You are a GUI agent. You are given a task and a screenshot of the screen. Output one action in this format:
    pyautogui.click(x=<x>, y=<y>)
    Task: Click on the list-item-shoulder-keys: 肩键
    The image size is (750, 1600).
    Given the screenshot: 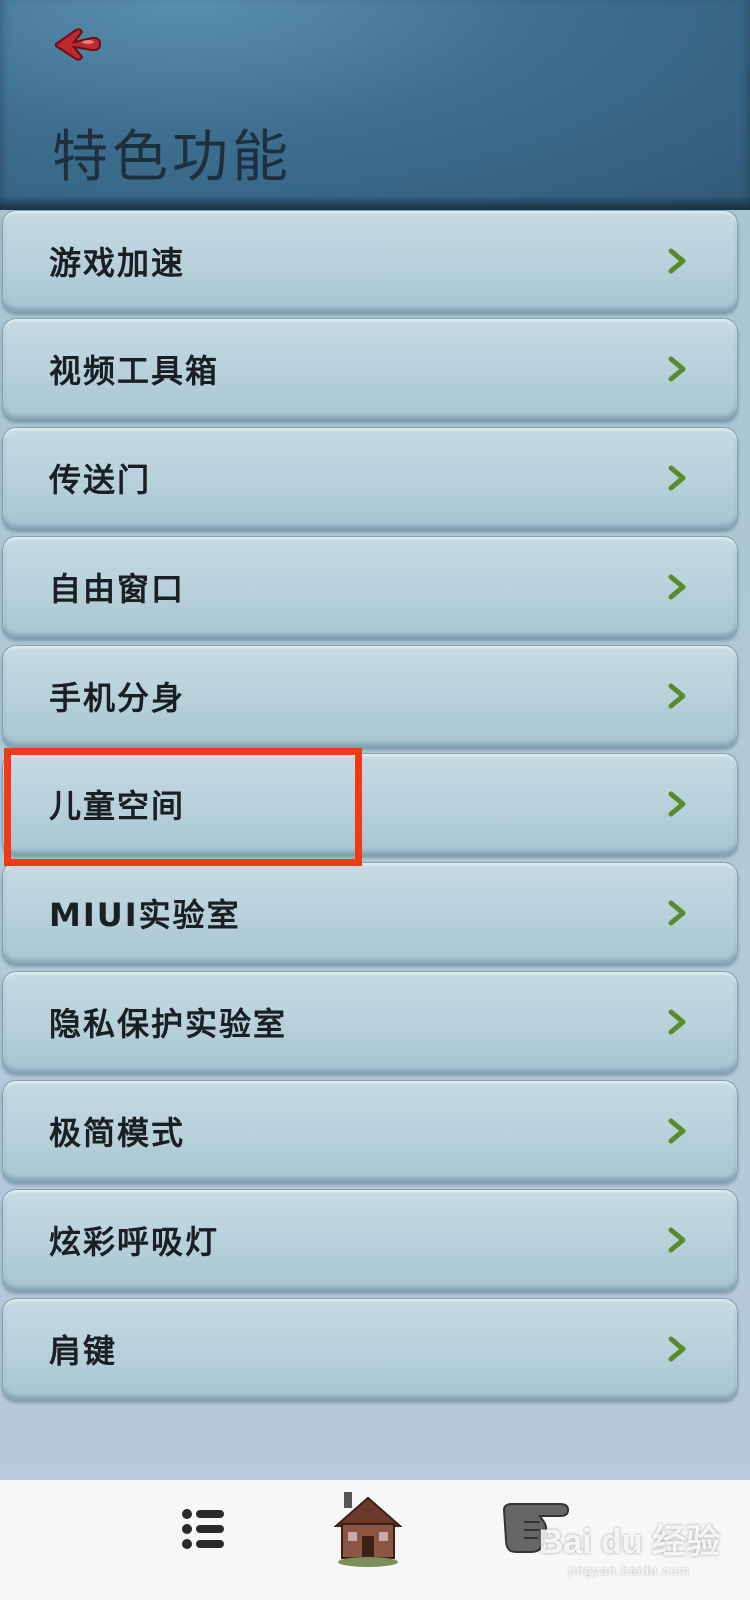 What is the action you would take?
    pyautogui.click(x=370, y=1349)
    